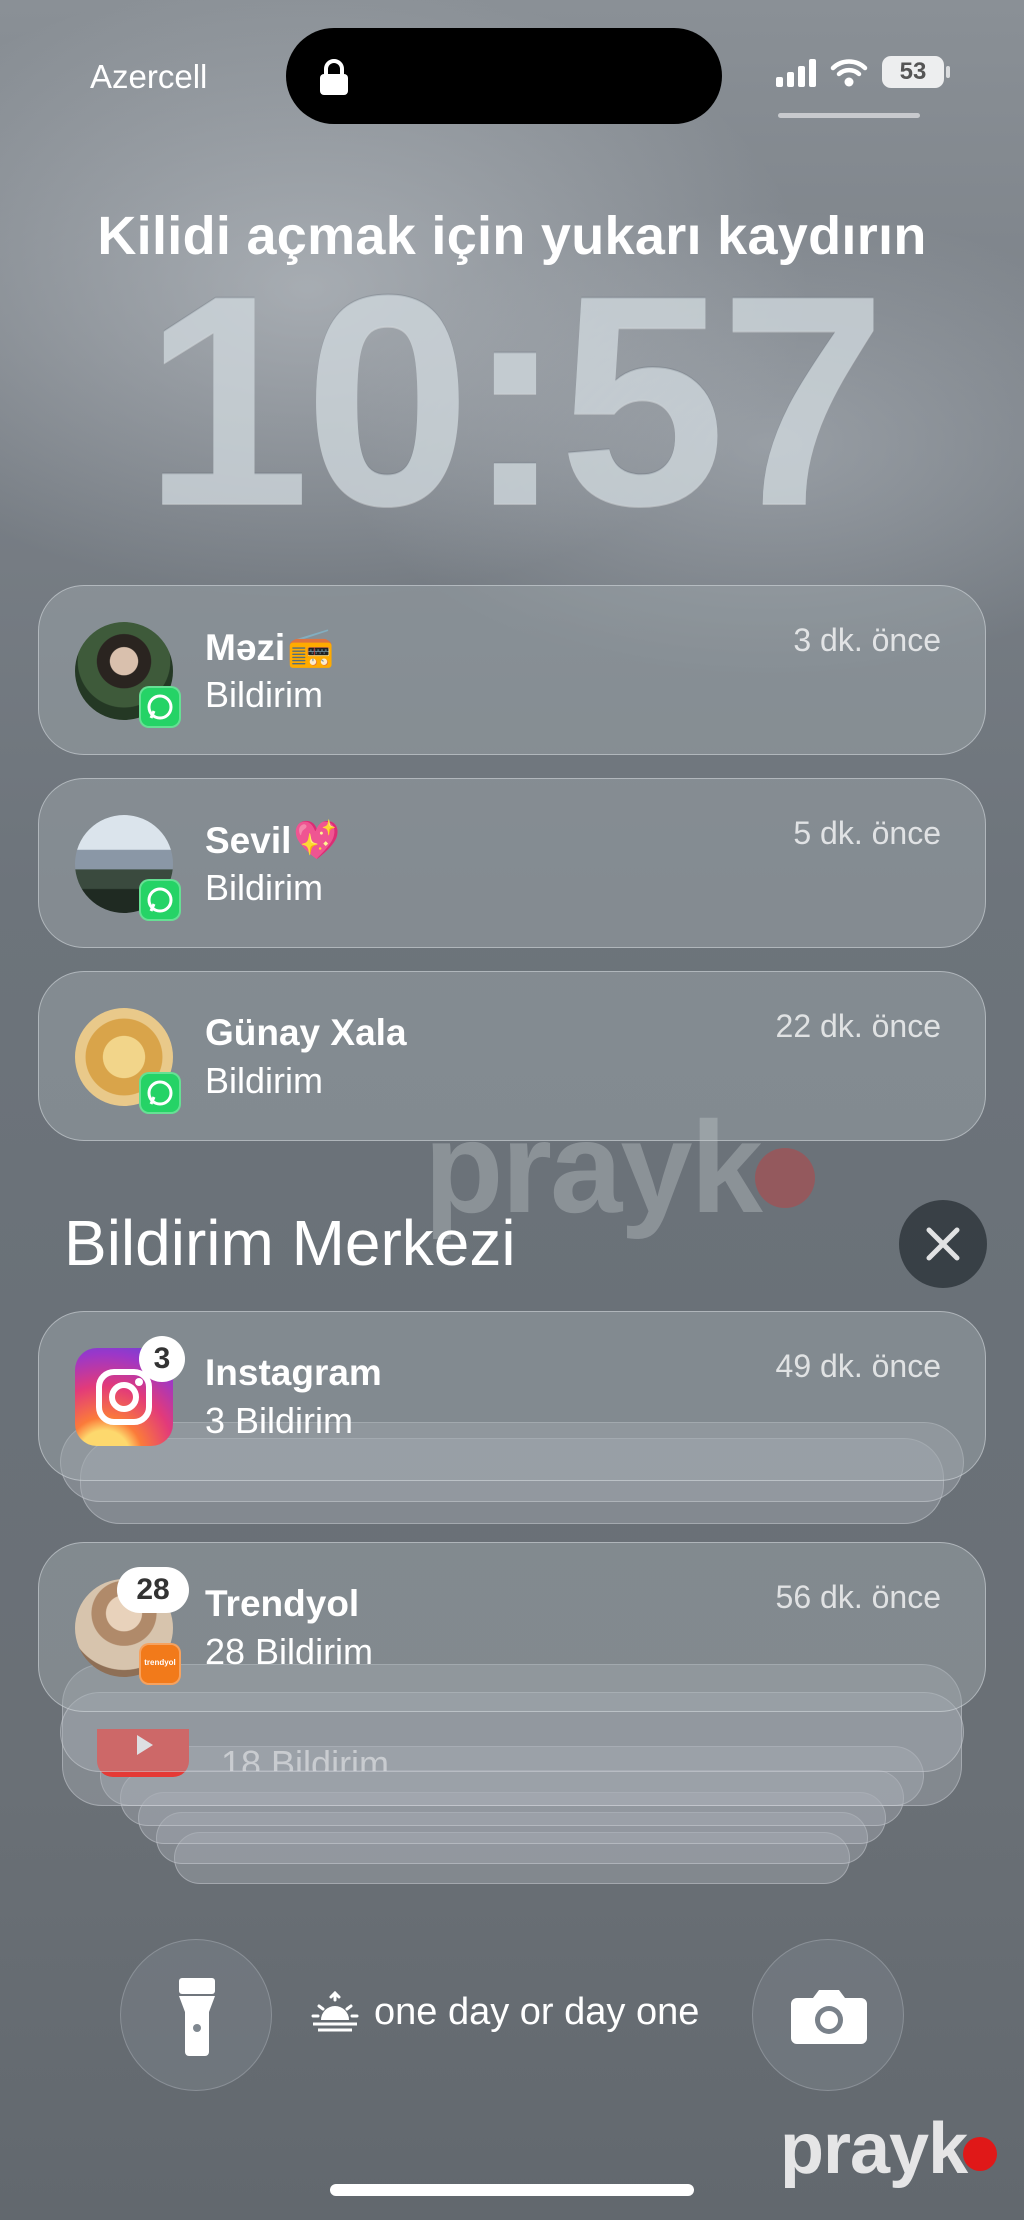 Image resolution: width=1024 pixels, height=2220 pixels. I want to click on count-badge: 3, so click(162, 1359).